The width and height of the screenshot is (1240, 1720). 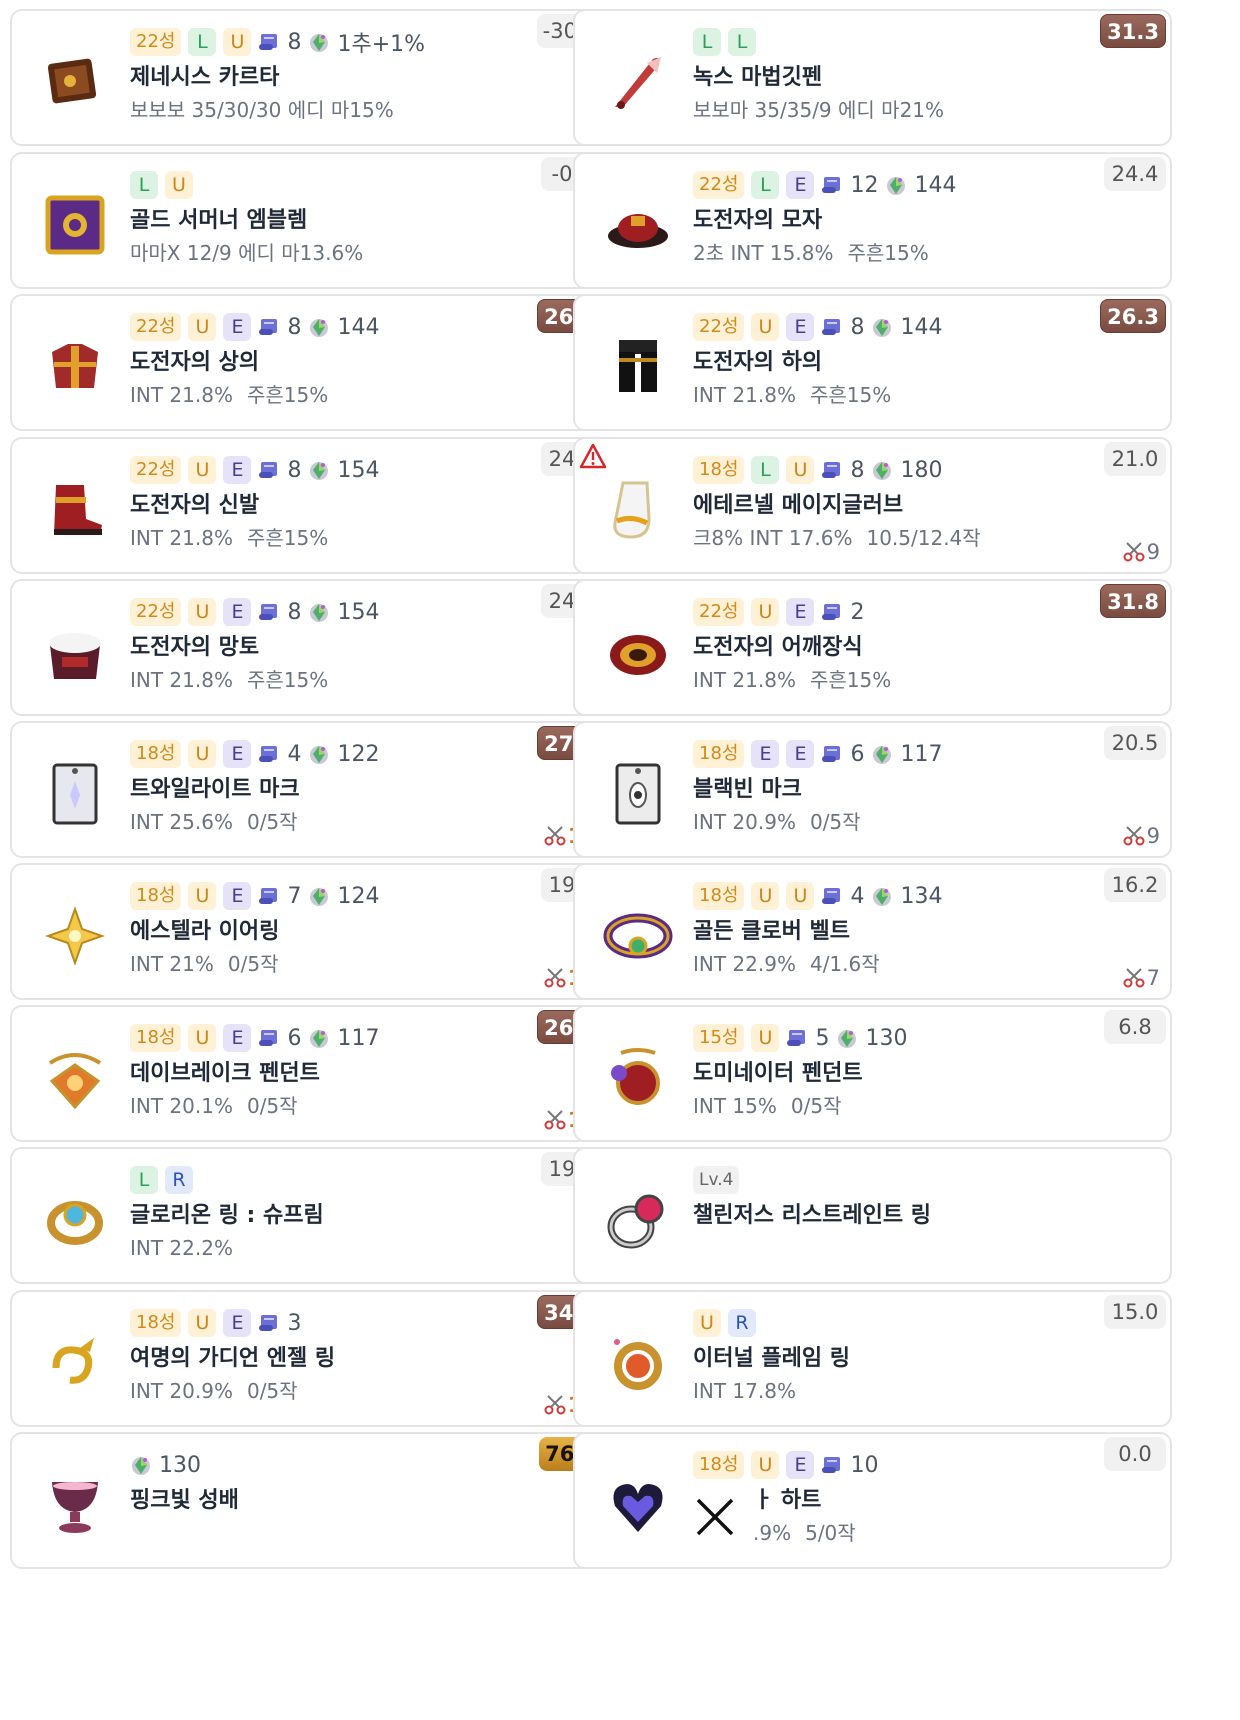 What do you see at coordinates (1133, 31) in the screenshot?
I see `score-badge: 31.3` at bounding box center [1133, 31].